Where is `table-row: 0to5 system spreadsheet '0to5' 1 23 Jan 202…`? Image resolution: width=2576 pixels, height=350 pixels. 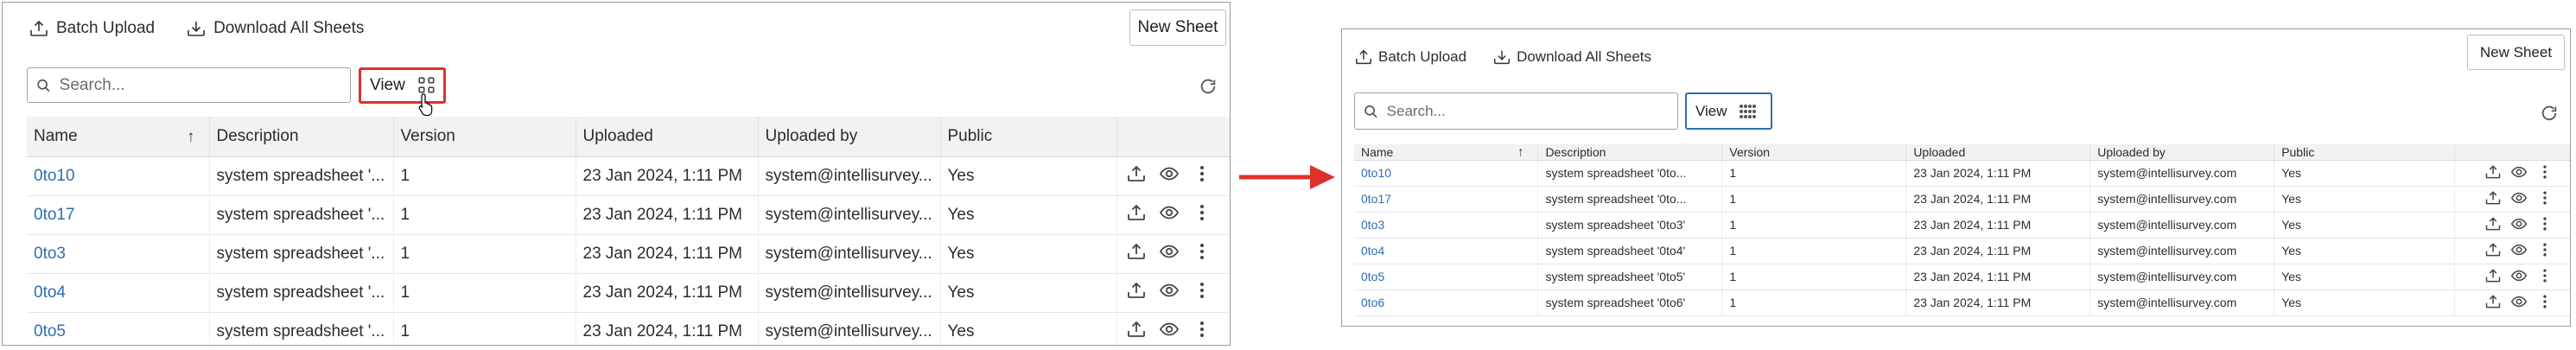
table-row: 0to5 system spreadsheet '0to5' 1 23 Jan 202… is located at coordinates (1962, 277).